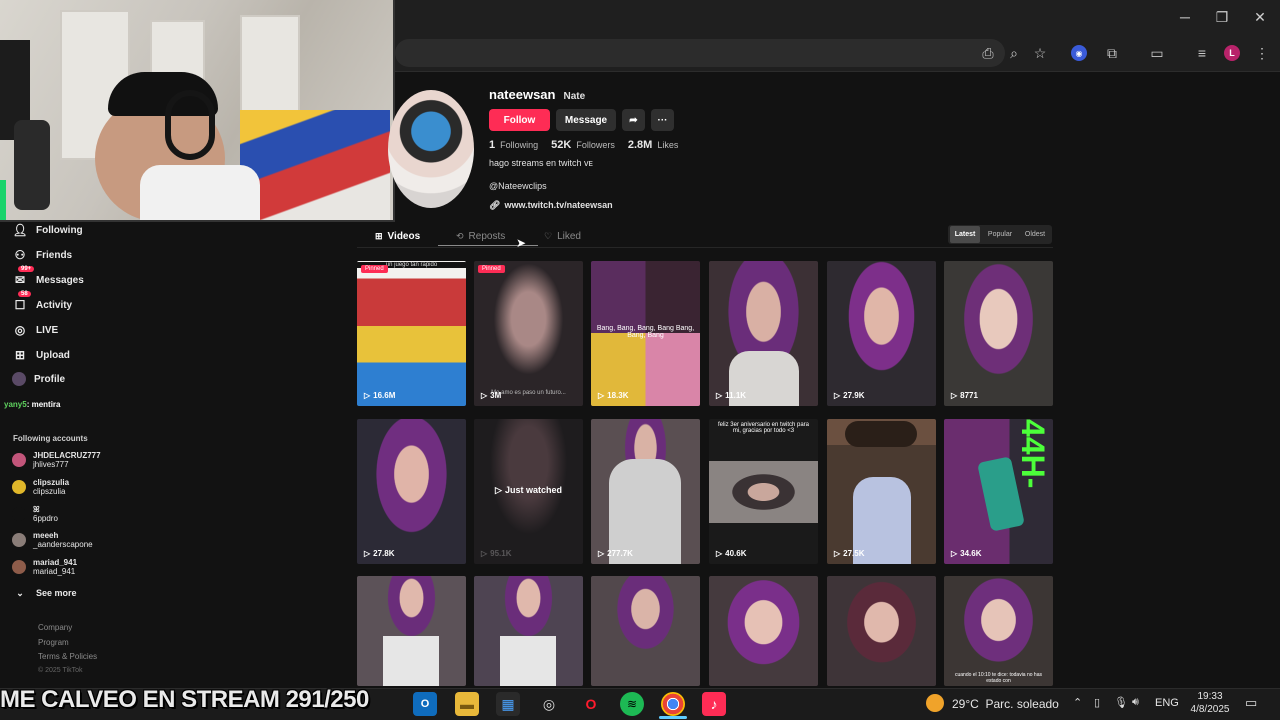  What do you see at coordinates (1157, 53) in the screenshot?
I see `cast-icon: ▭` at bounding box center [1157, 53].